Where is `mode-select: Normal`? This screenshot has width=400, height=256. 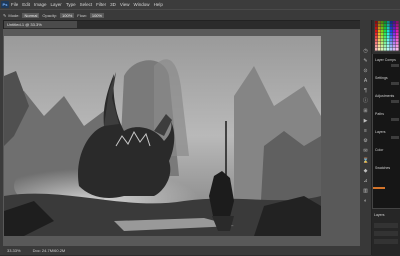 mode-select: Normal is located at coordinates (31, 15).